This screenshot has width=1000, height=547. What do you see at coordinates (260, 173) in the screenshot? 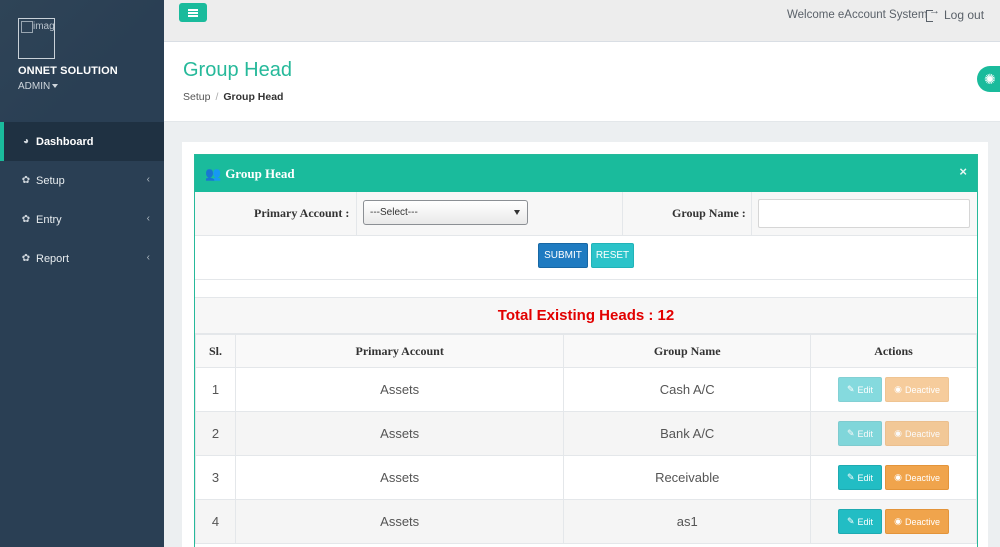
I see `panel-title: Group Head` at bounding box center [260, 173].